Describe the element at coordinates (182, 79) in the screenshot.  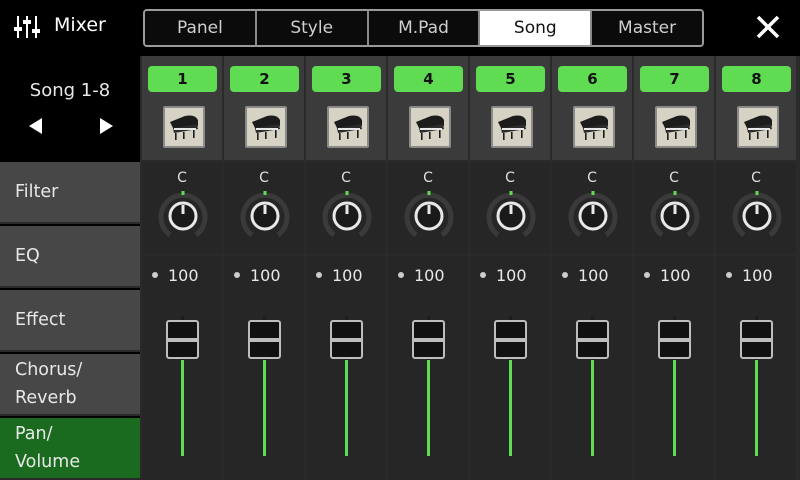
I see `channel-number-button: 1` at that location.